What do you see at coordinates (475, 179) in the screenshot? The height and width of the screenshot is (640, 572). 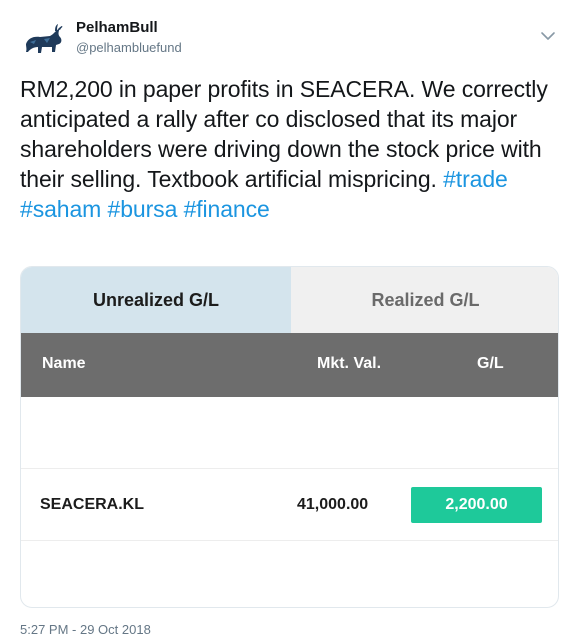 I see `hashtag-trade: #trade` at bounding box center [475, 179].